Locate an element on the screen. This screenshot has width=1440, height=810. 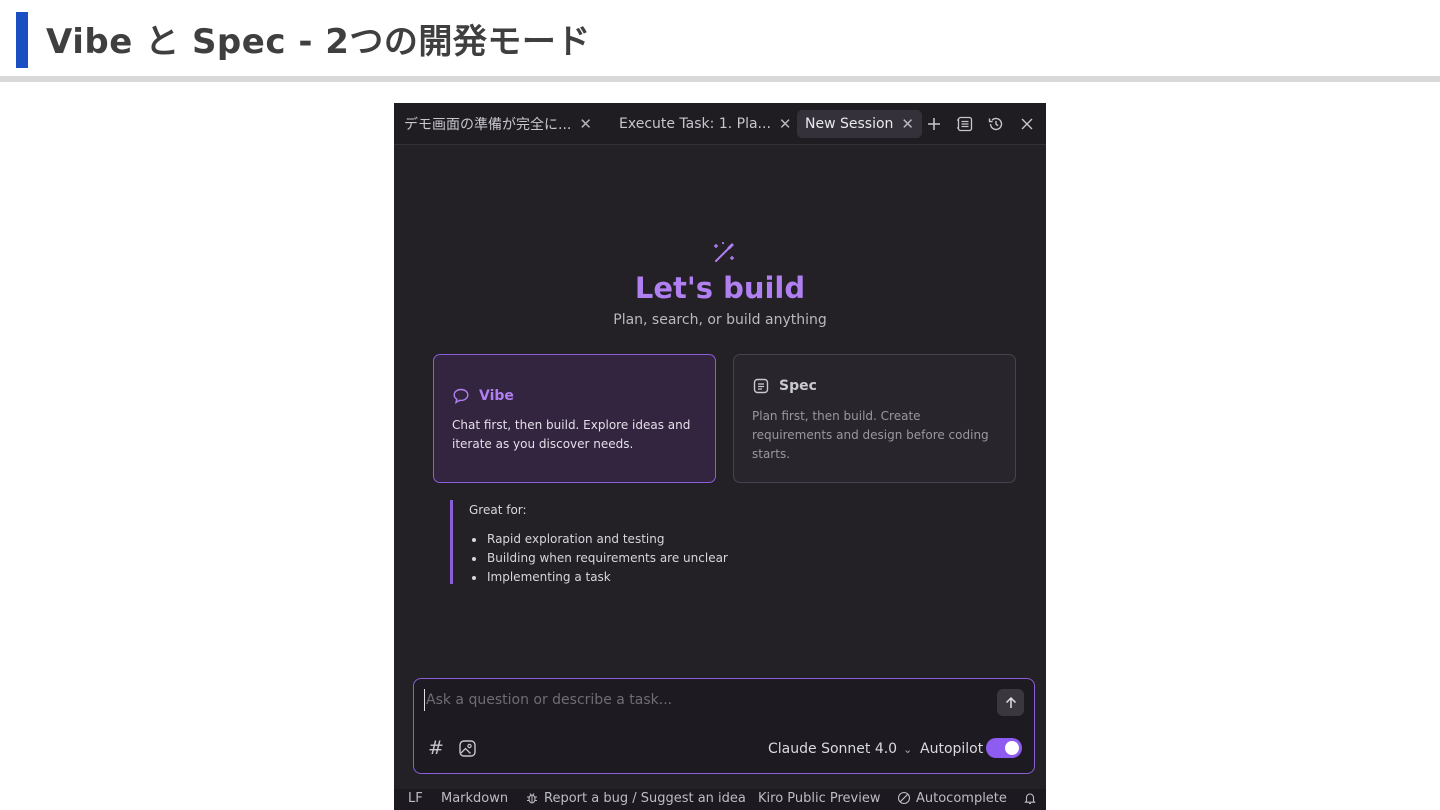
list-item: Rapid exploration and testing is located at coordinates (609, 539).